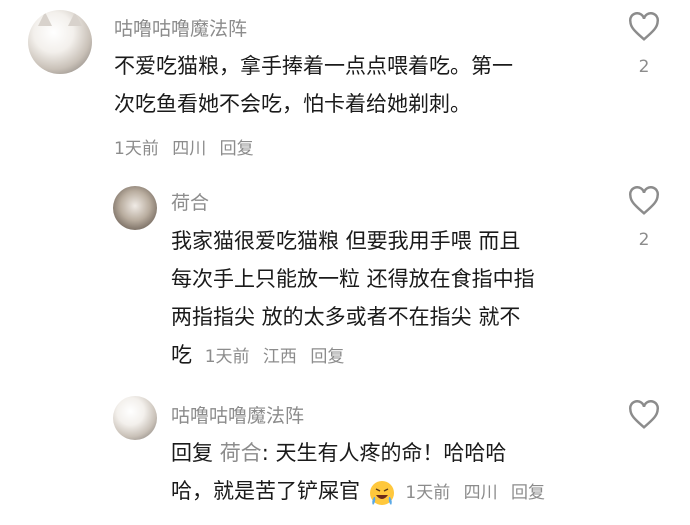 This screenshot has height=525, width=690. I want to click on comment-text-tail: 吃, so click(181, 355).